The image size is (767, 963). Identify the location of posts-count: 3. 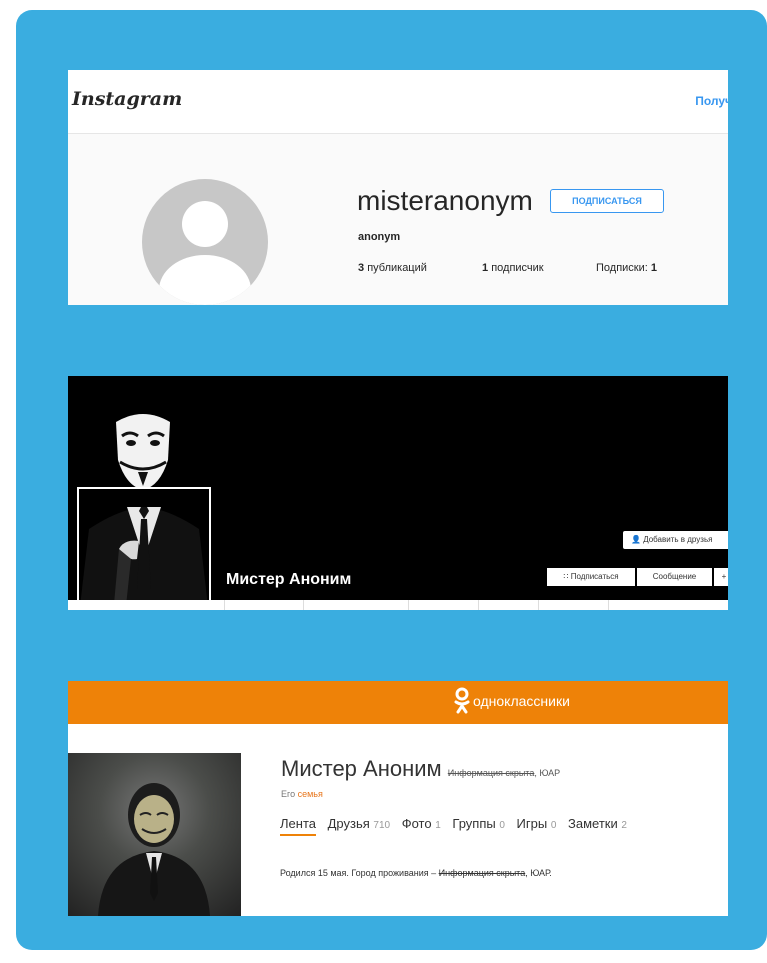
(361, 268).